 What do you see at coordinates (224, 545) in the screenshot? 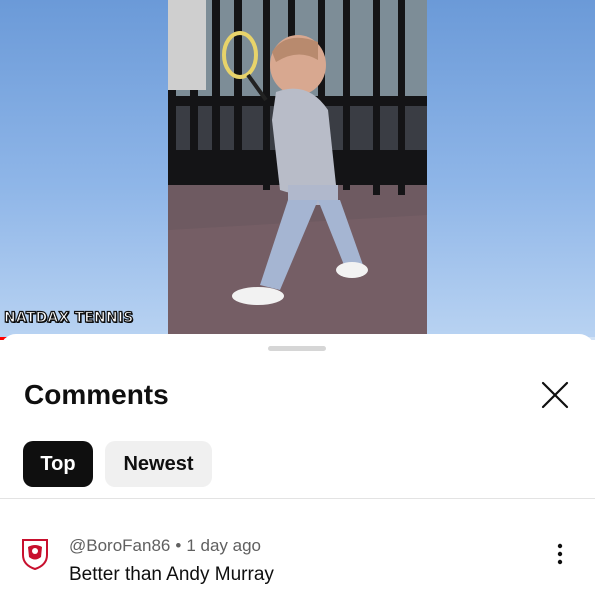
I see `comment-time: 1 day ago` at bounding box center [224, 545].